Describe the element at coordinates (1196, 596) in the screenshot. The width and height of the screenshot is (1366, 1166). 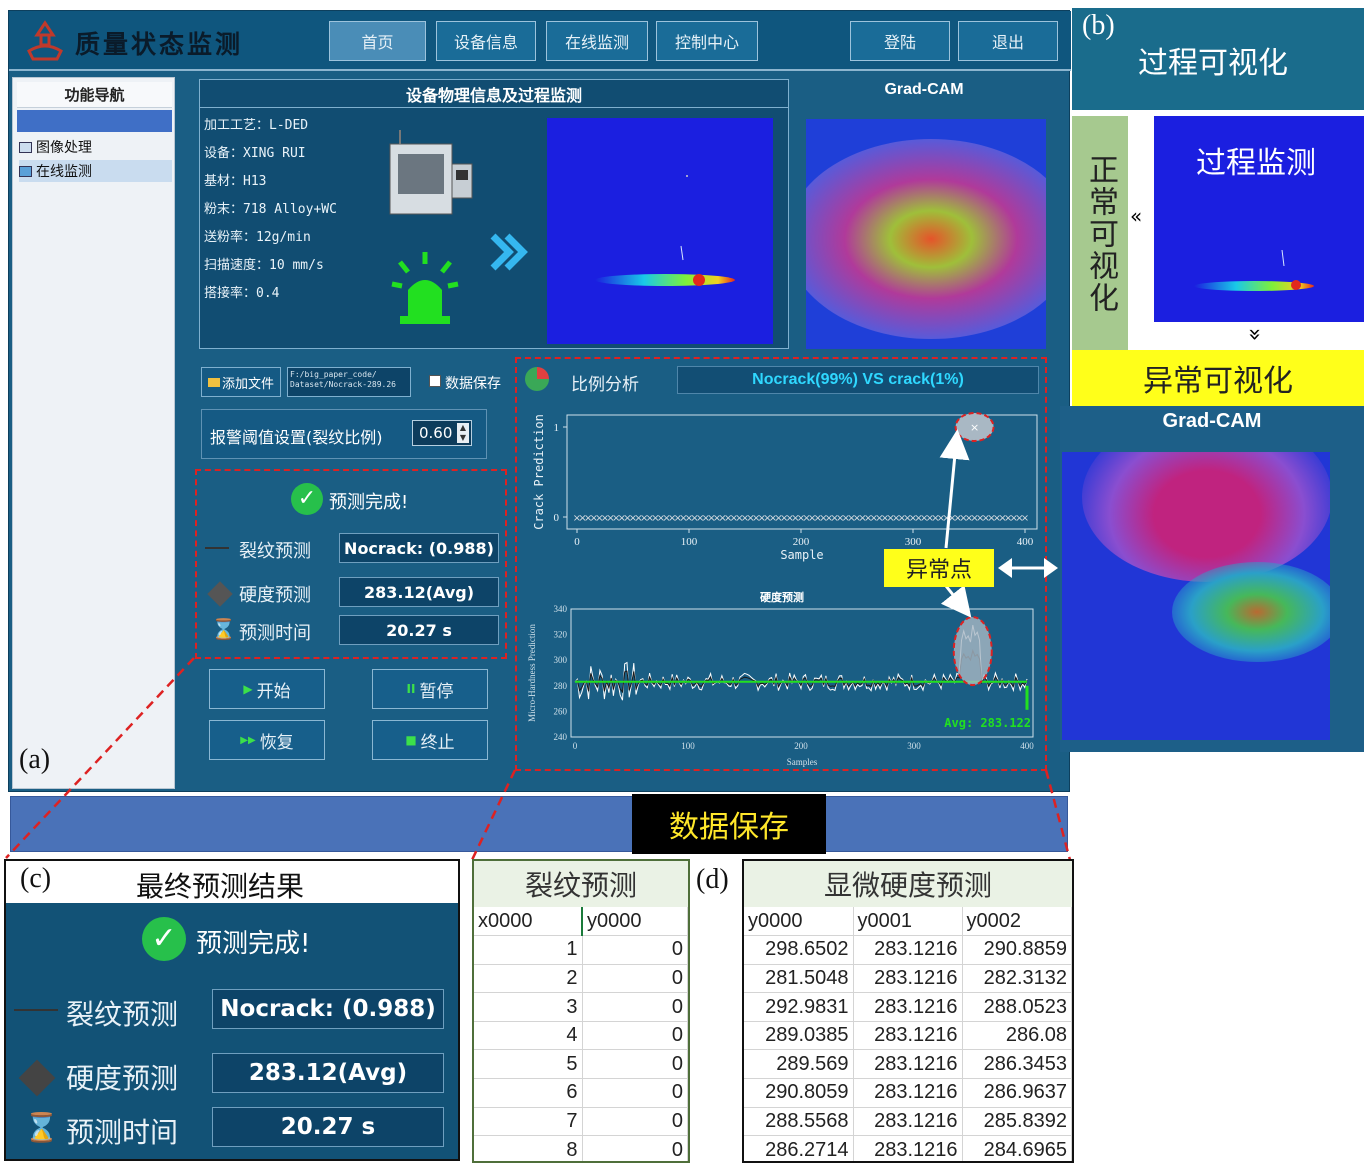
I see `gradcam-panel-heatmap` at that location.